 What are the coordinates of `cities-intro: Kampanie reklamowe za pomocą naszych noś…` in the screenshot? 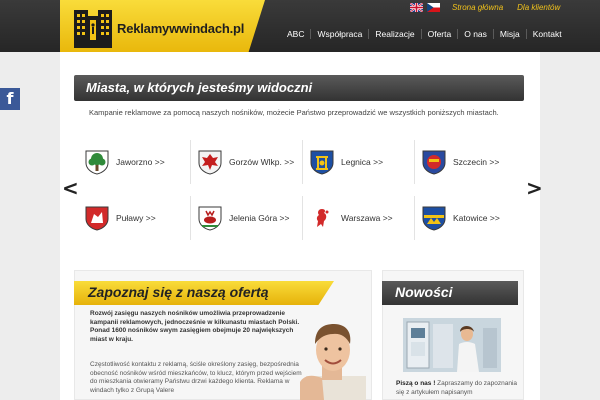 It's located at (294, 112).